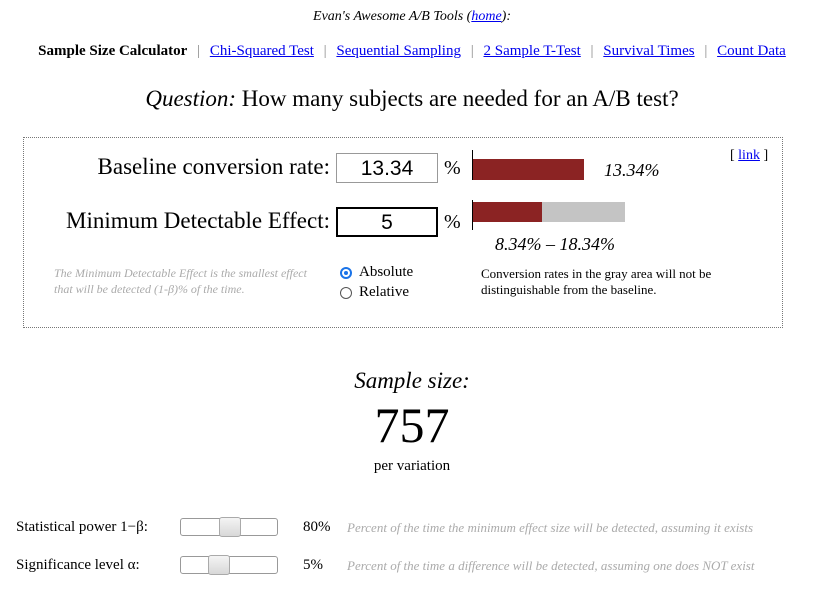 Image resolution: width=824 pixels, height=595 pixels. Describe the element at coordinates (734, 155) in the screenshot. I see `link-bracket-open: [` at that location.